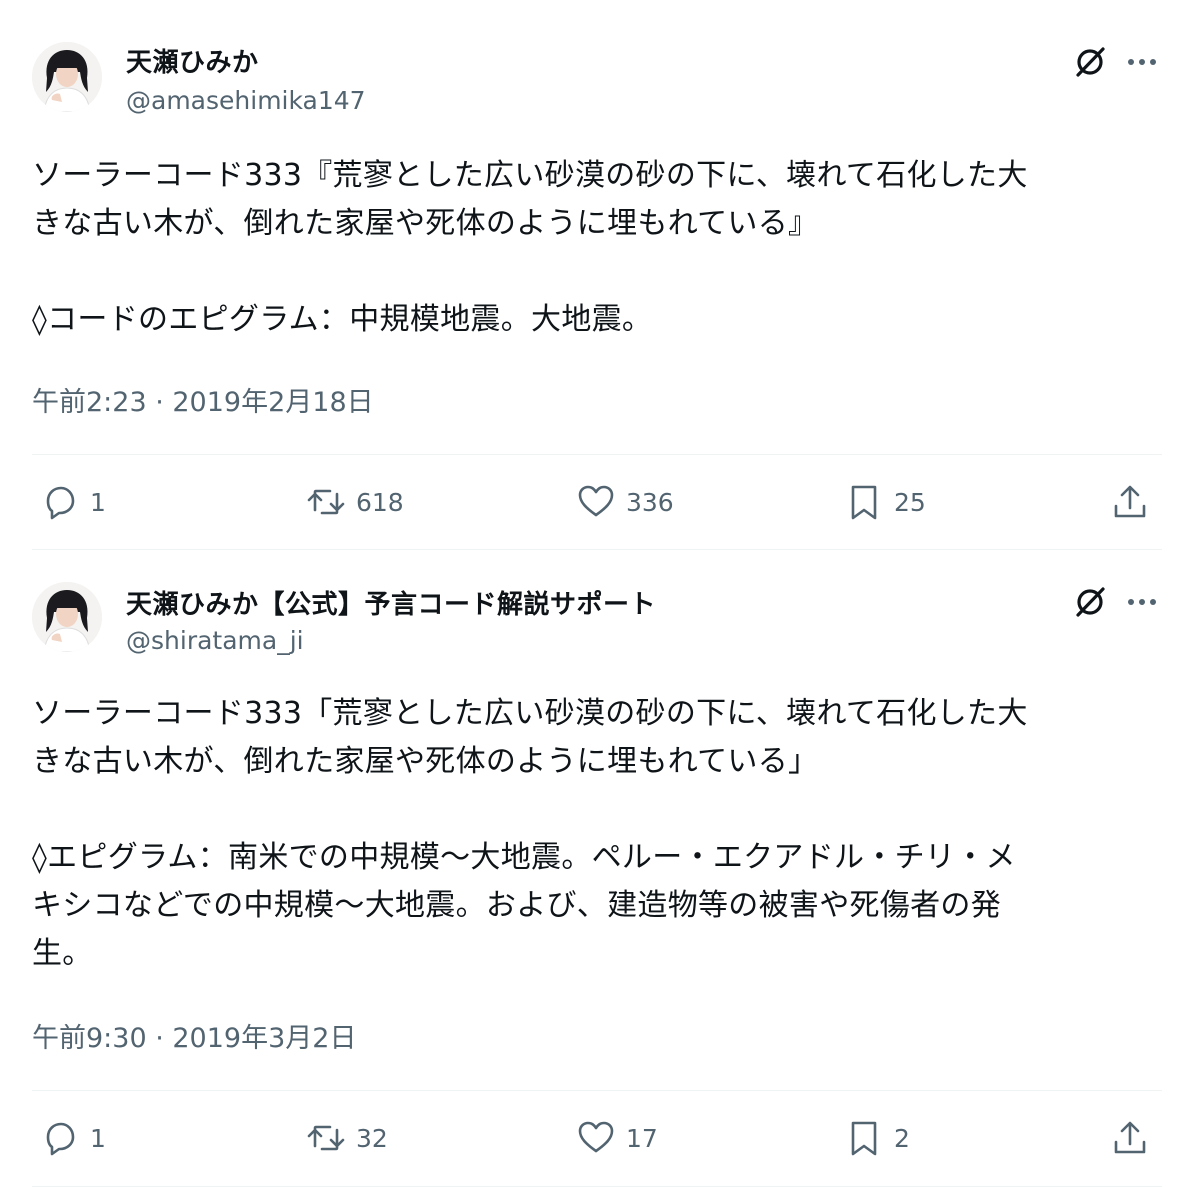  I want to click on like-button: 336, so click(625, 502).